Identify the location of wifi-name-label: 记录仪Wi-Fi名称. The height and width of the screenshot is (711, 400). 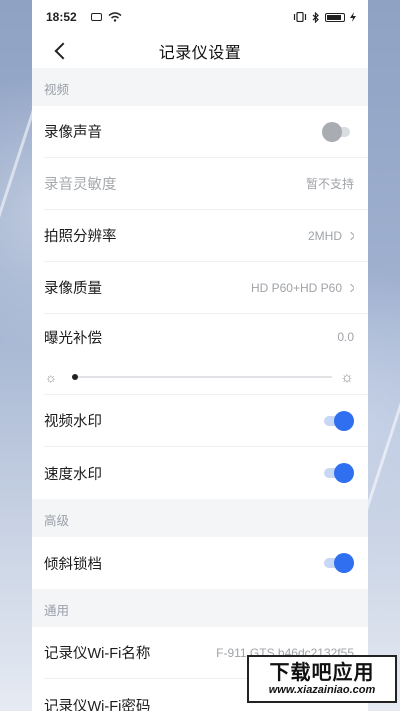
(97, 654).